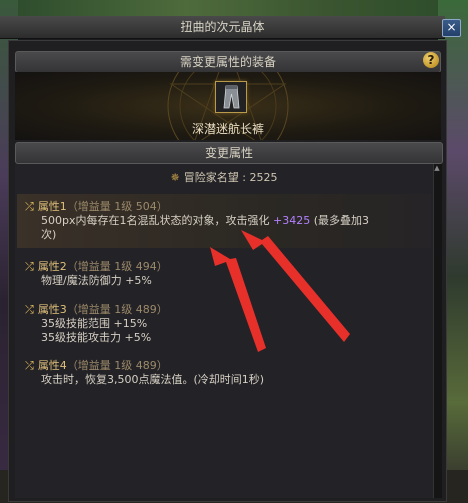 This screenshot has height=503, width=468. I want to click on attribute-bonus: +3425, so click(292, 220).